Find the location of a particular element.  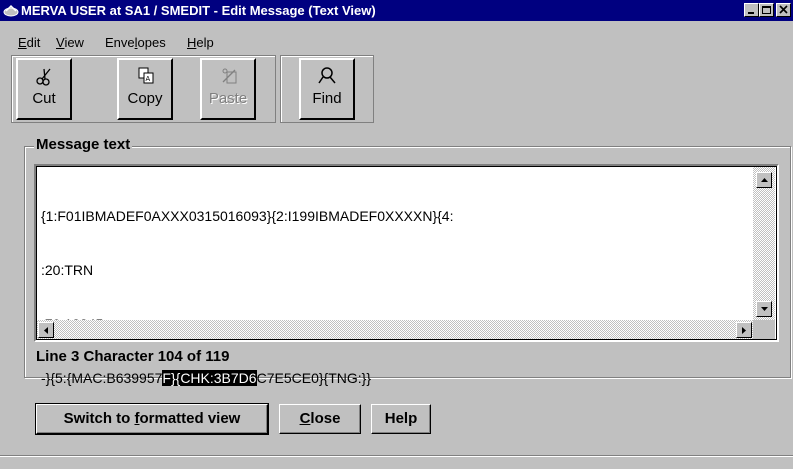

minimize-icon is located at coordinates (751, 13).